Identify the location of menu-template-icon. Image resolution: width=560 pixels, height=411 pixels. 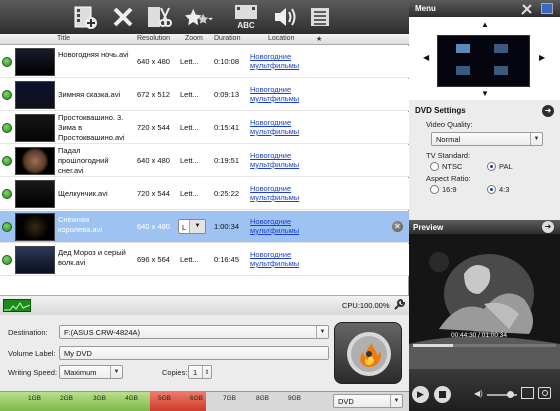
(547, 8).